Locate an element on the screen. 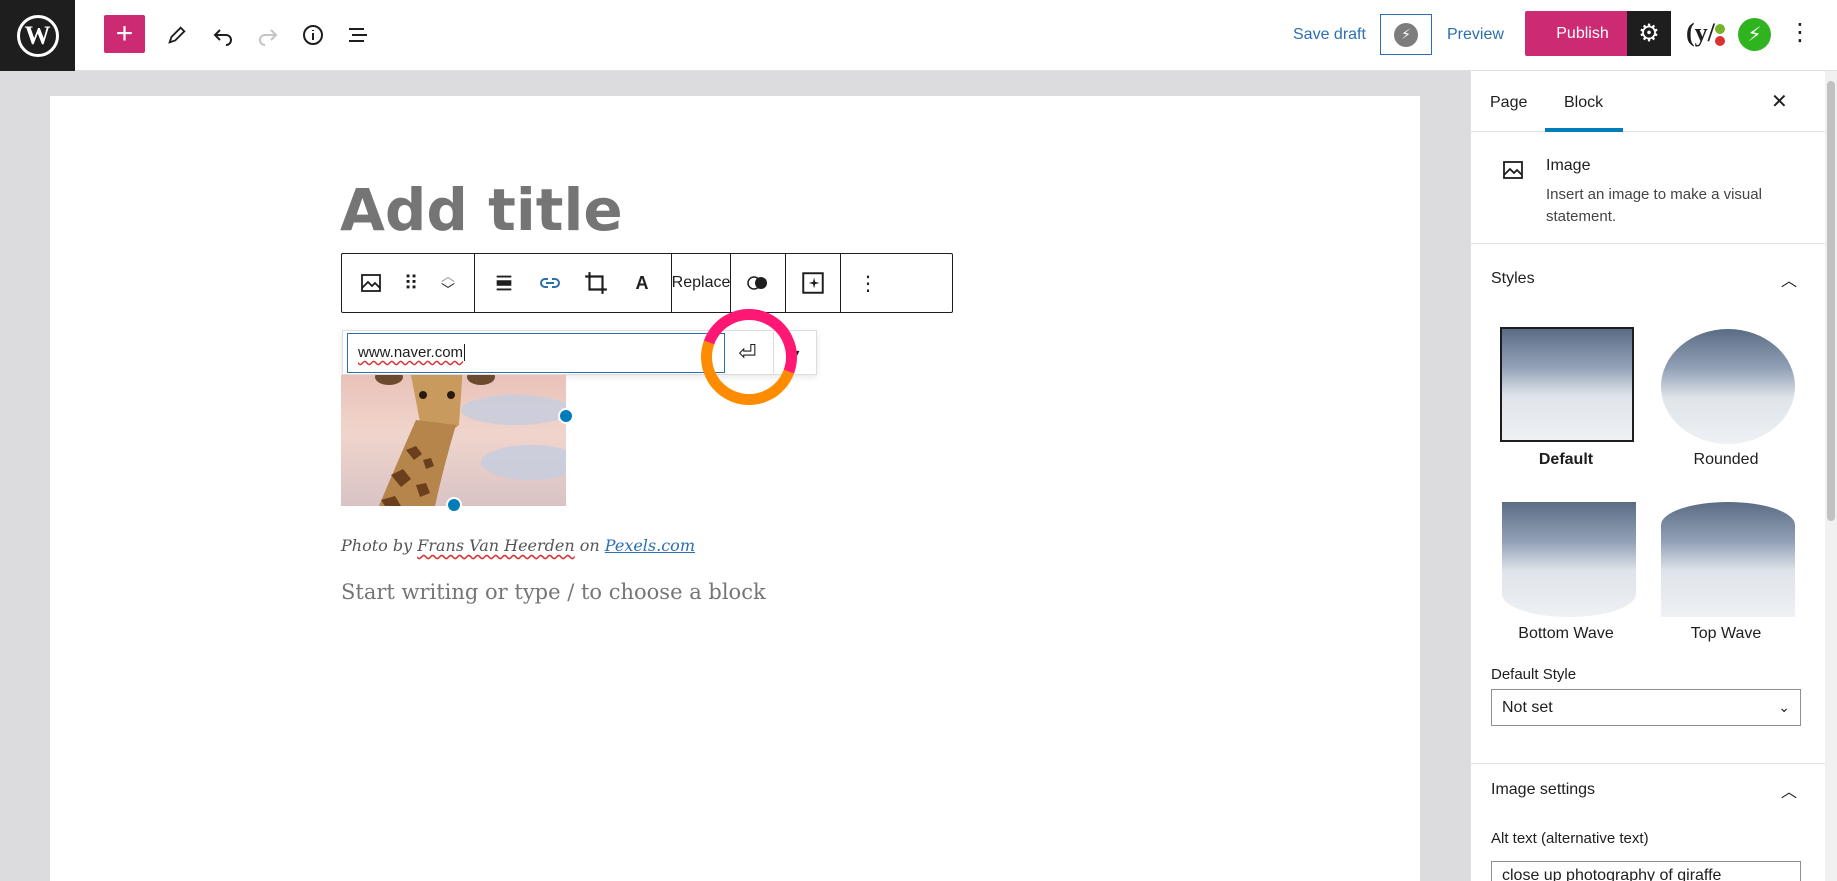 Image resolution: width=1837 pixels, height=881 pixels. caption-site-link: Pexels.com is located at coordinates (650, 545).